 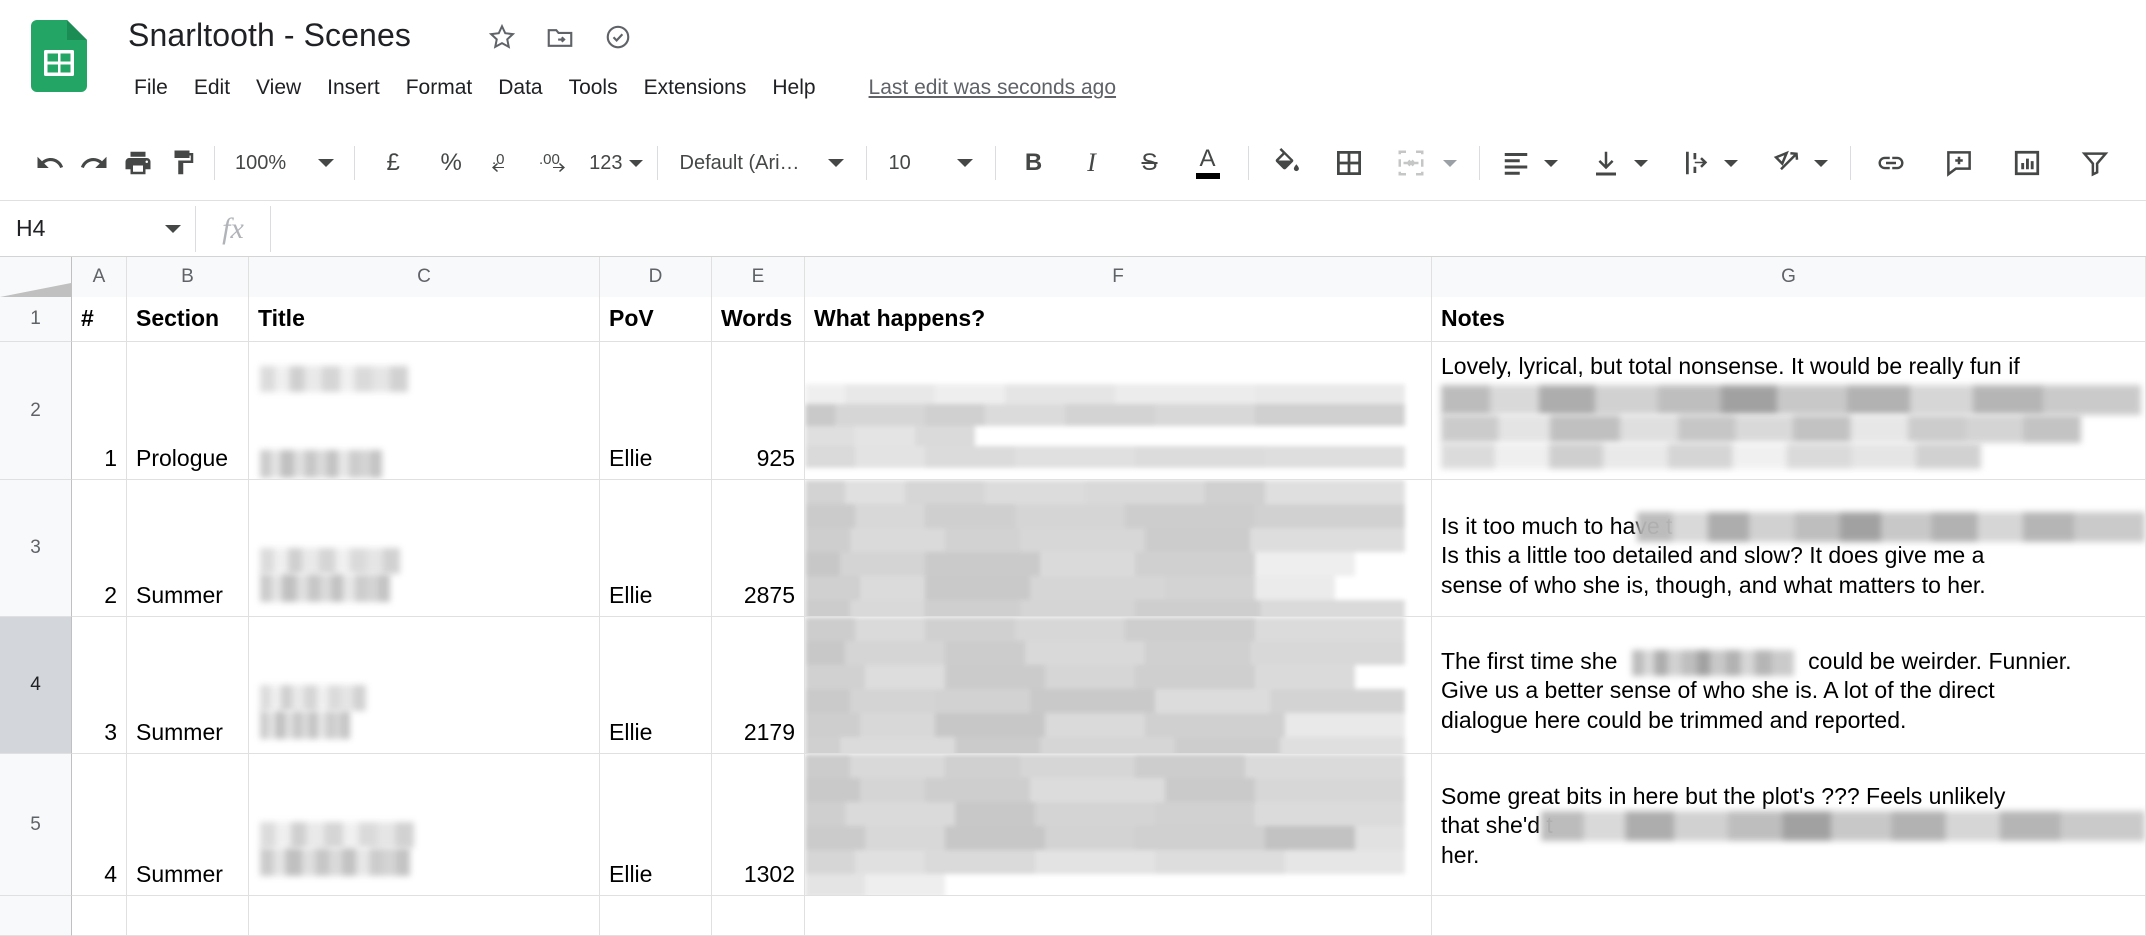 I want to click on cell-c1: Title, so click(x=424, y=319).